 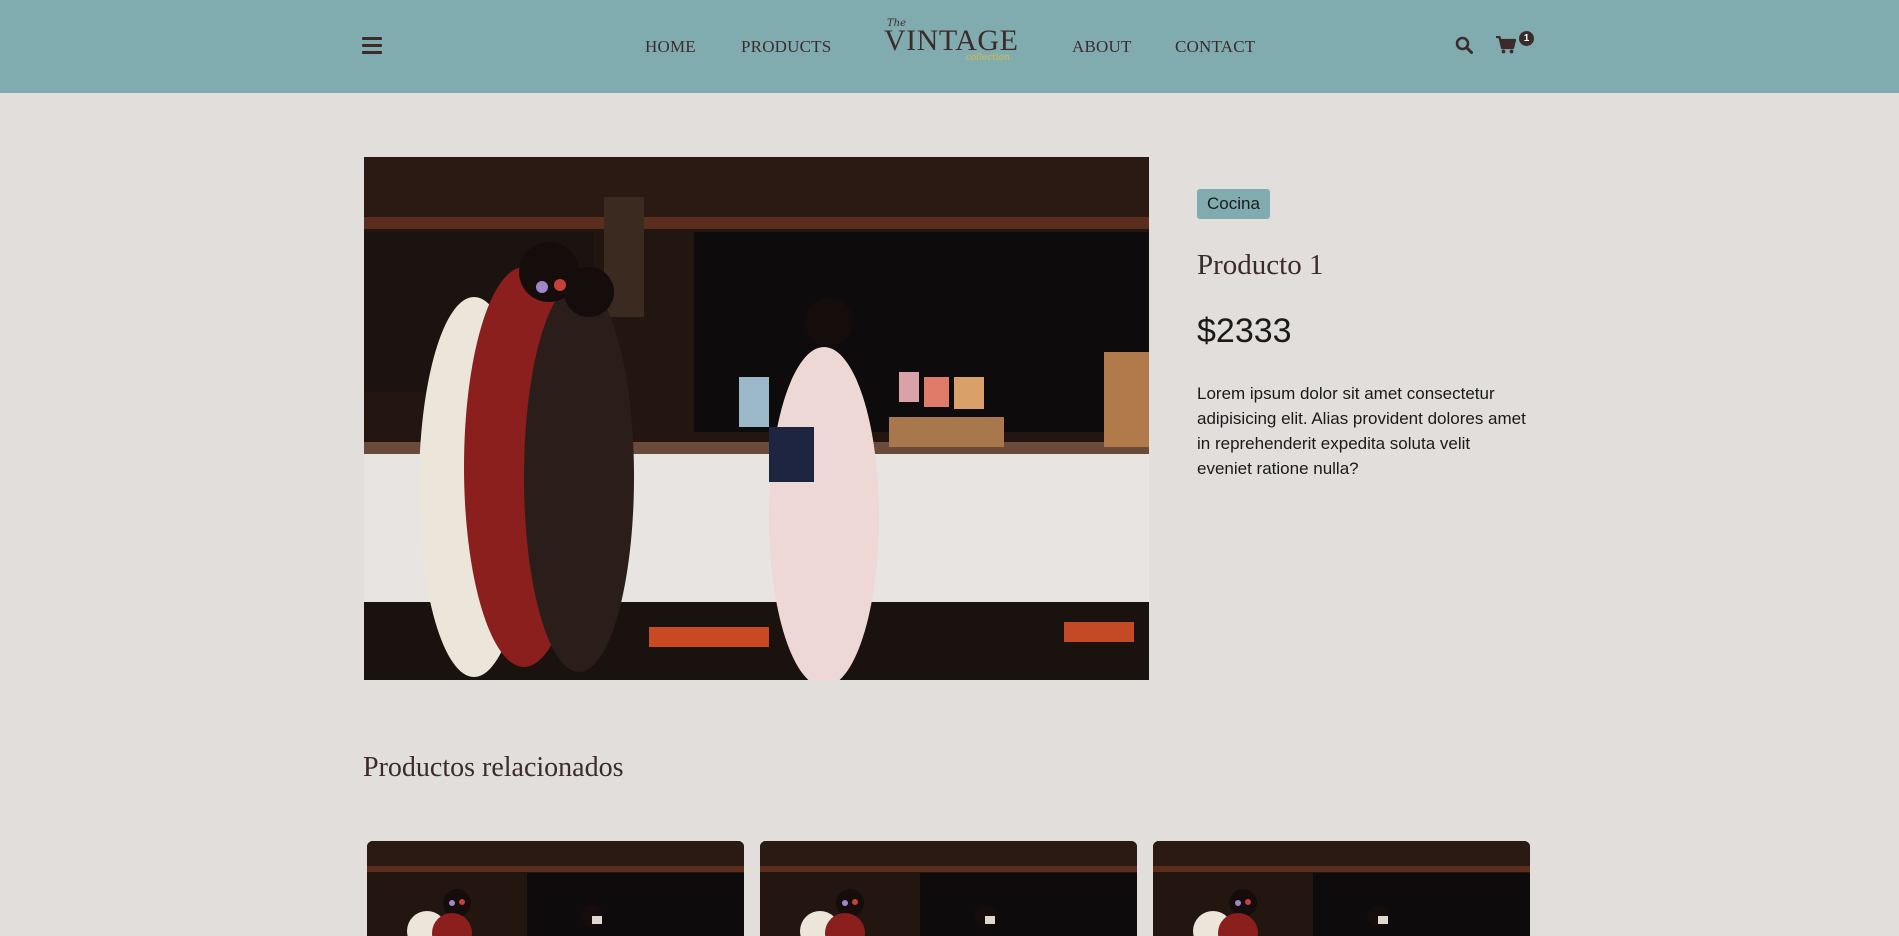 I want to click on nav-contact: CONTACT, so click(x=1215, y=47).